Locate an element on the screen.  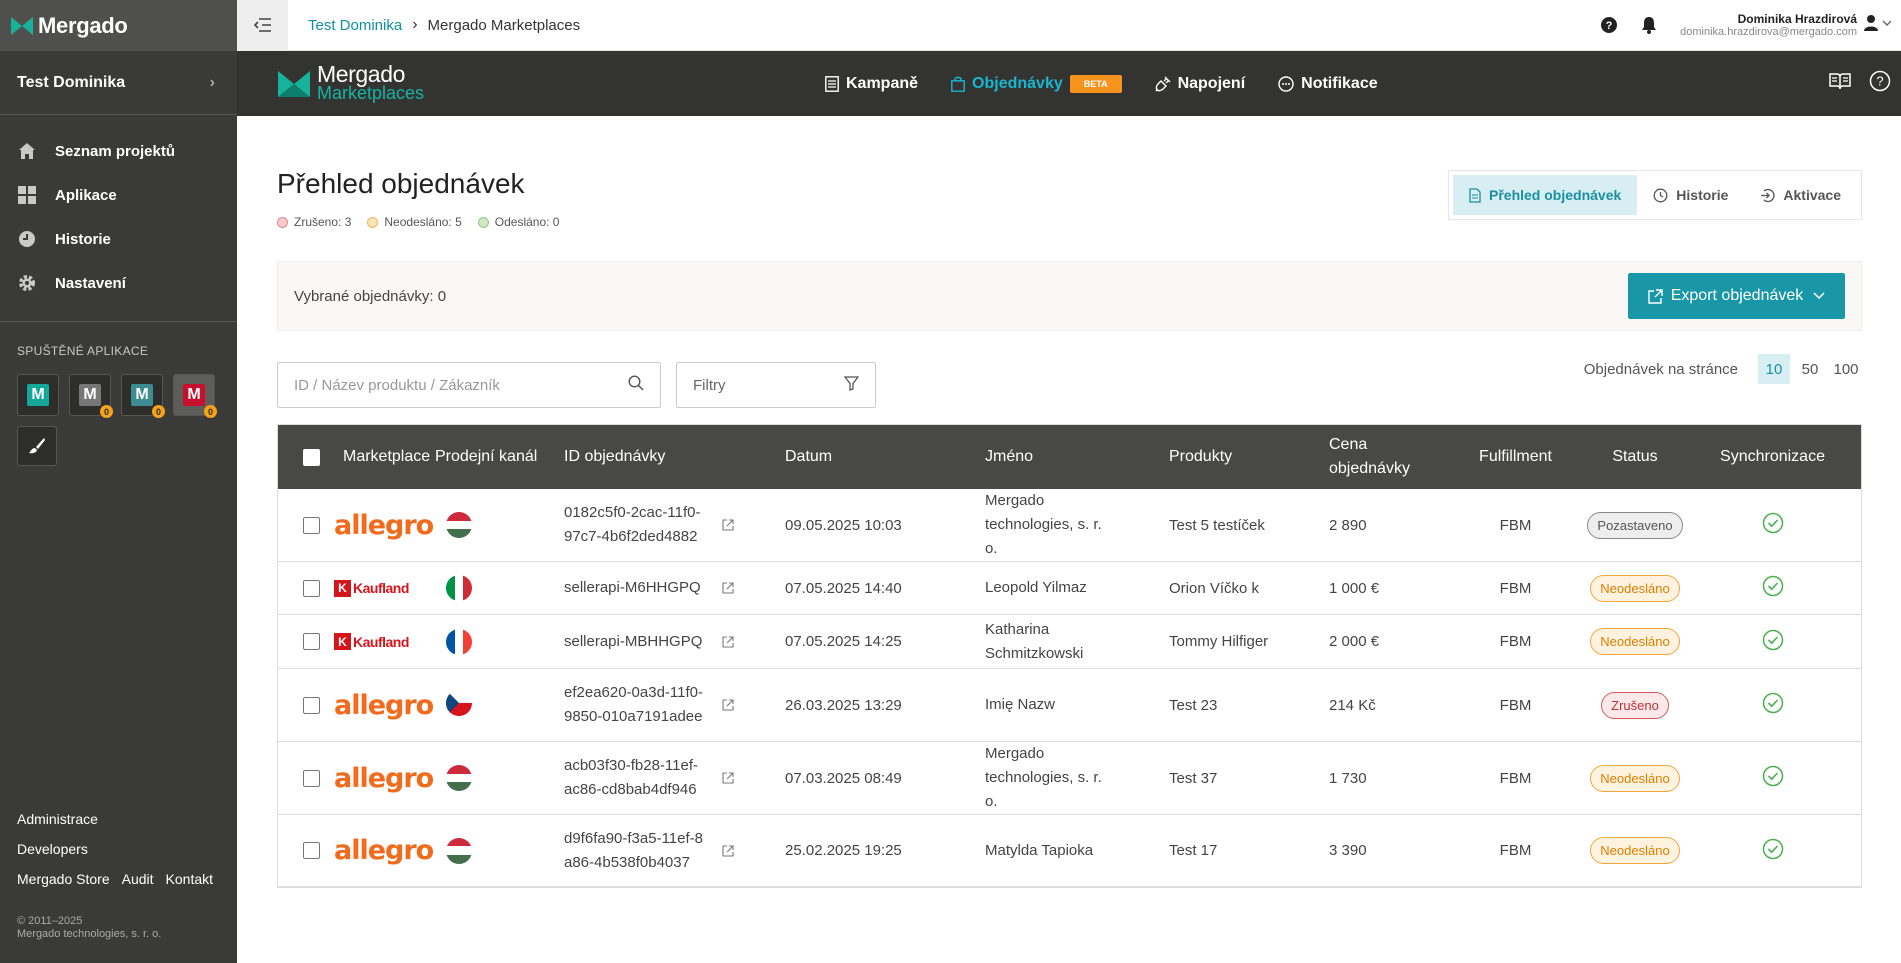
selected-orders-count: Vybrané objednávky: 0 is located at coordinates (370, 296).